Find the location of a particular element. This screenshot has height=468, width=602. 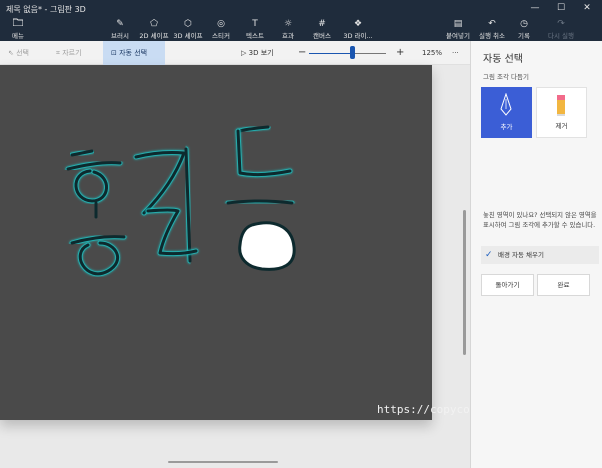

cursor-icon: ⇖ is located at coordinates (11, 53).